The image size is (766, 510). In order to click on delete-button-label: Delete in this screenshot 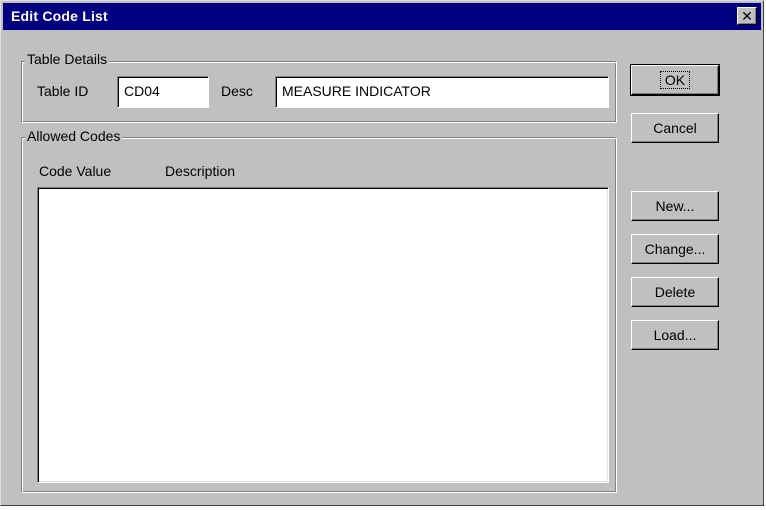, I will do `click(675, 292)`.